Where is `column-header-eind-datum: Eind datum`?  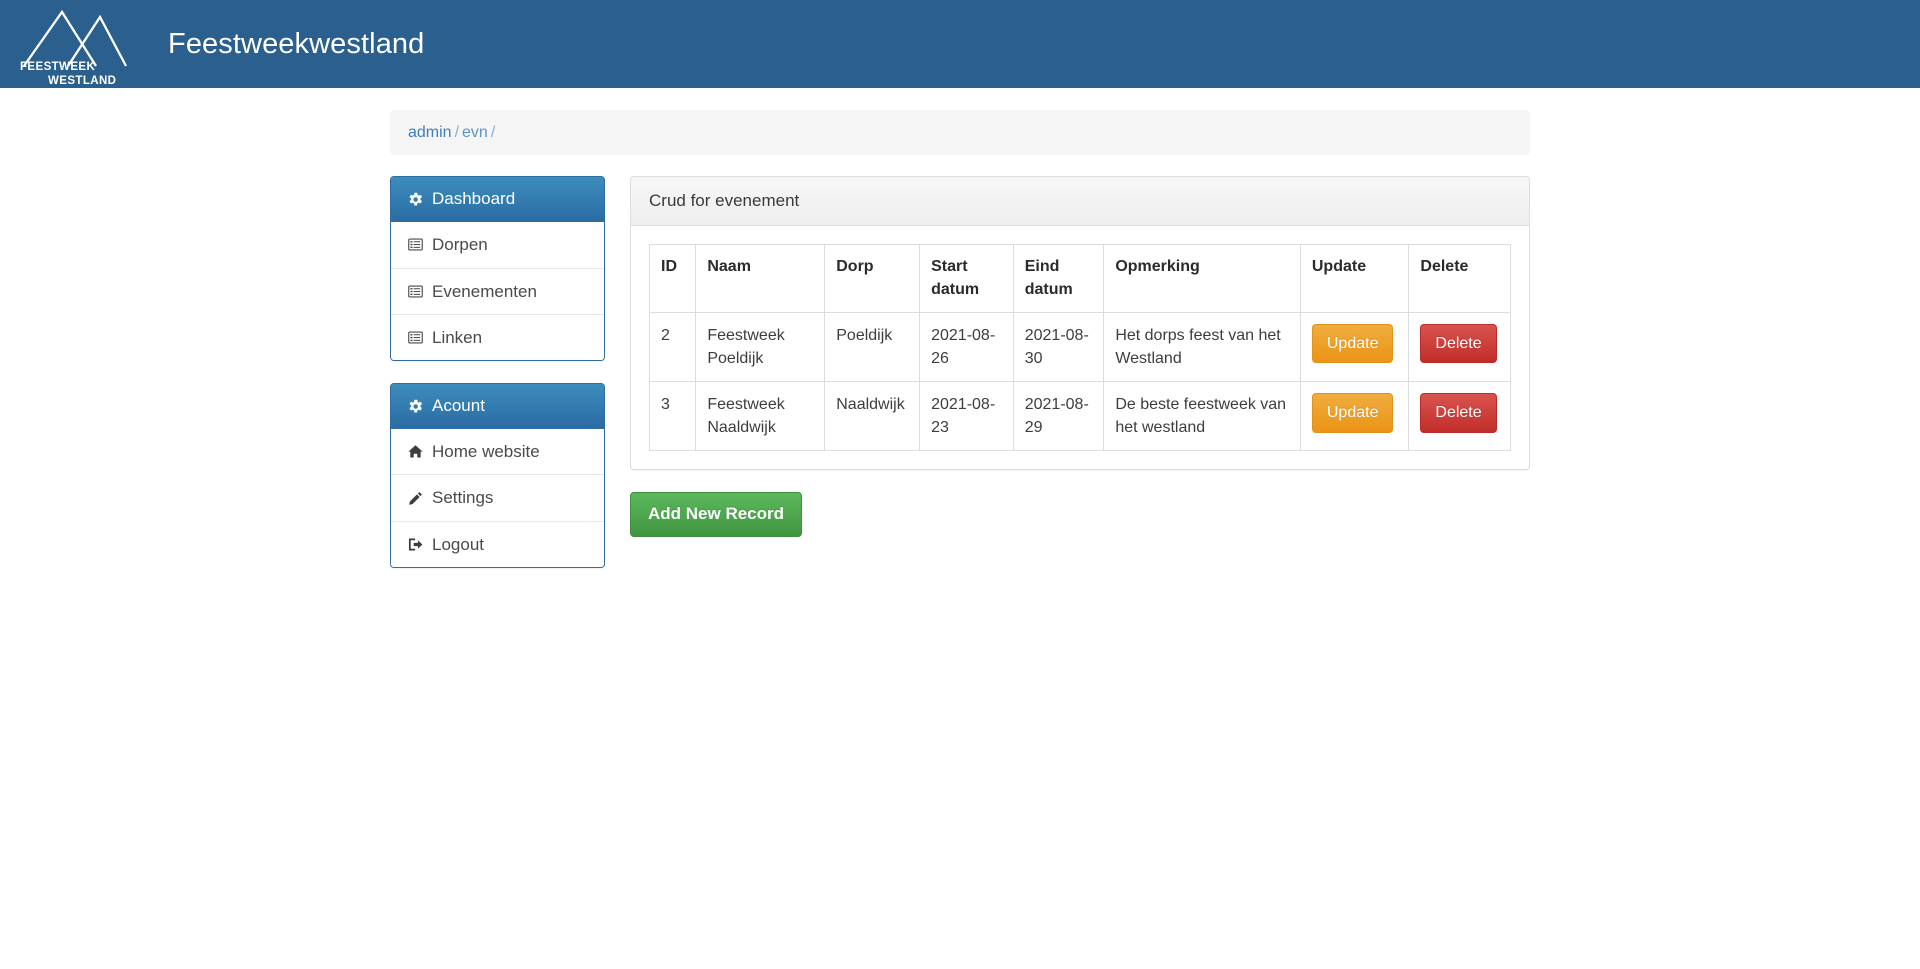 column-header-eind-datum: Eind datum is located at coordinates (1058, 278).